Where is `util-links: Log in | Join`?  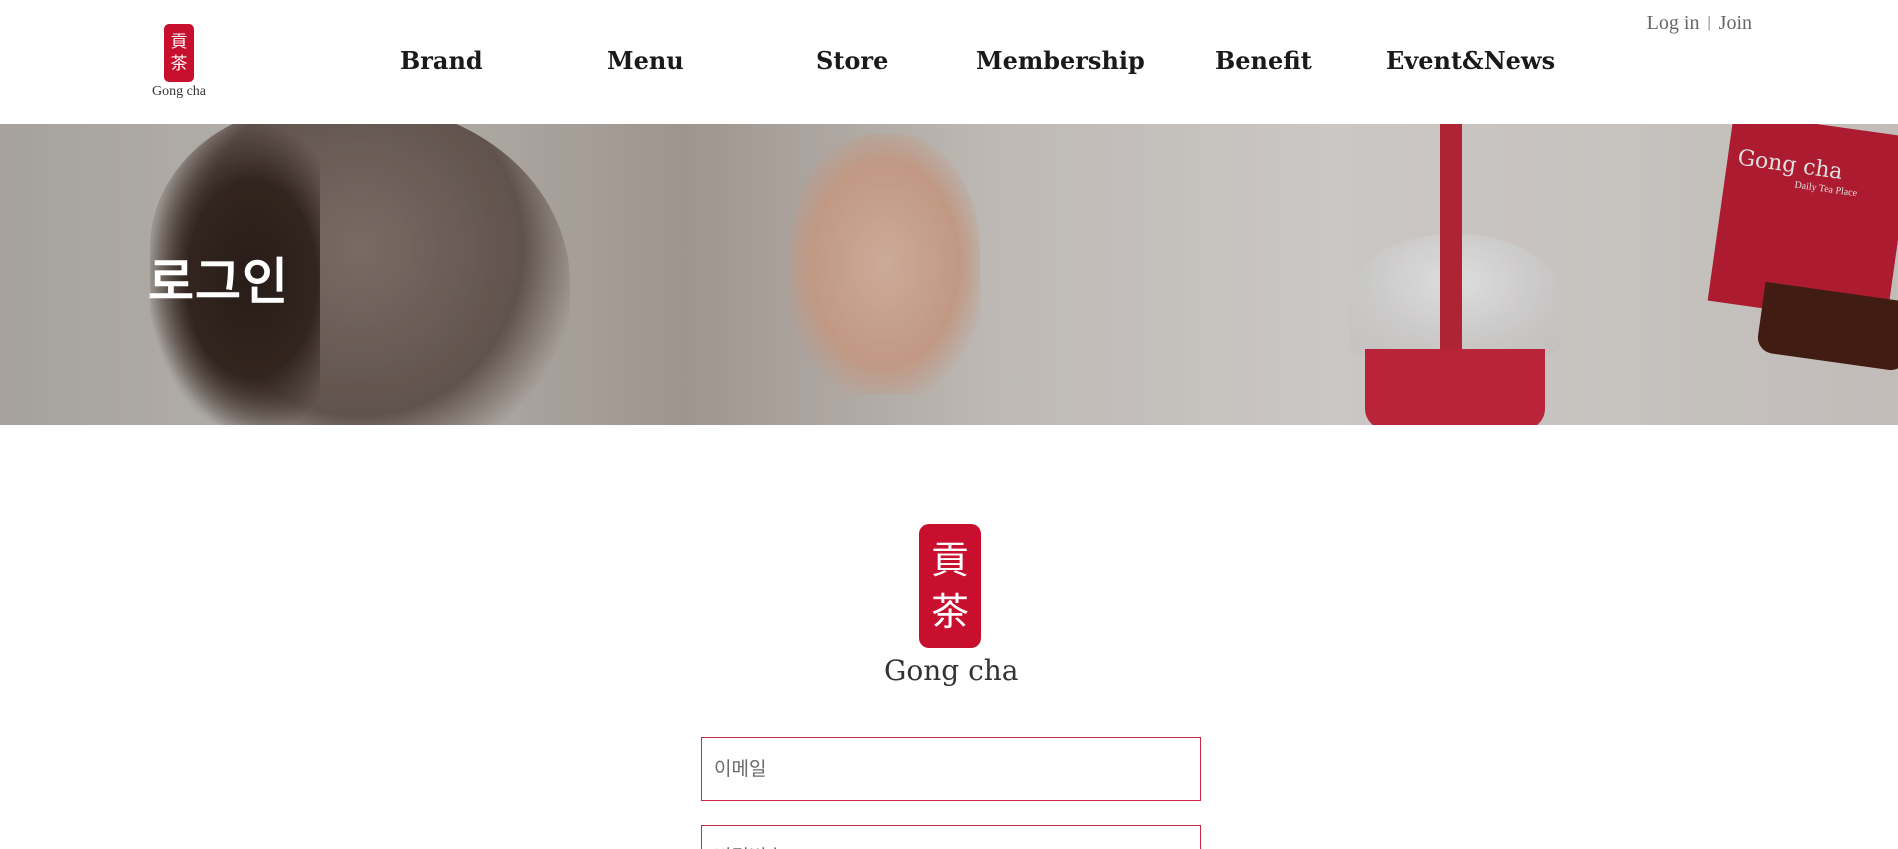
util-links: Log in | Join is located at coordinates (1699, 23).